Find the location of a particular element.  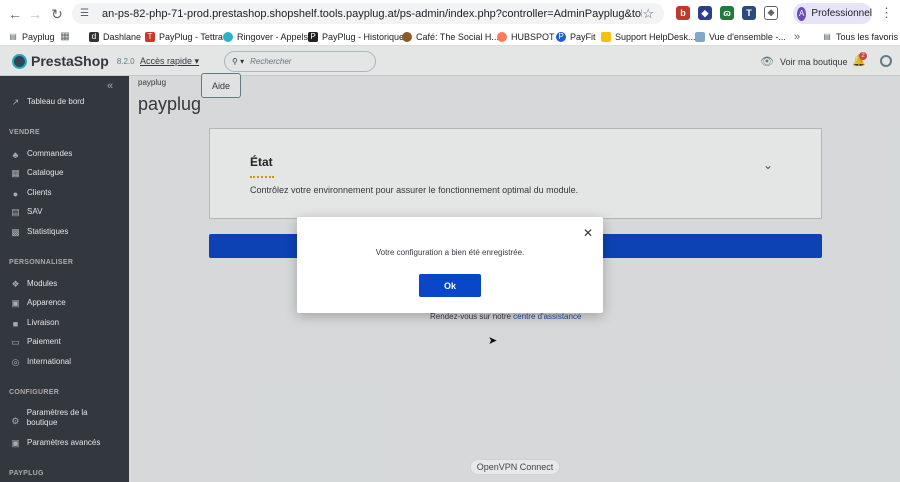

bookmark-payfit: P PayFit is located at coordinates (576, 36).